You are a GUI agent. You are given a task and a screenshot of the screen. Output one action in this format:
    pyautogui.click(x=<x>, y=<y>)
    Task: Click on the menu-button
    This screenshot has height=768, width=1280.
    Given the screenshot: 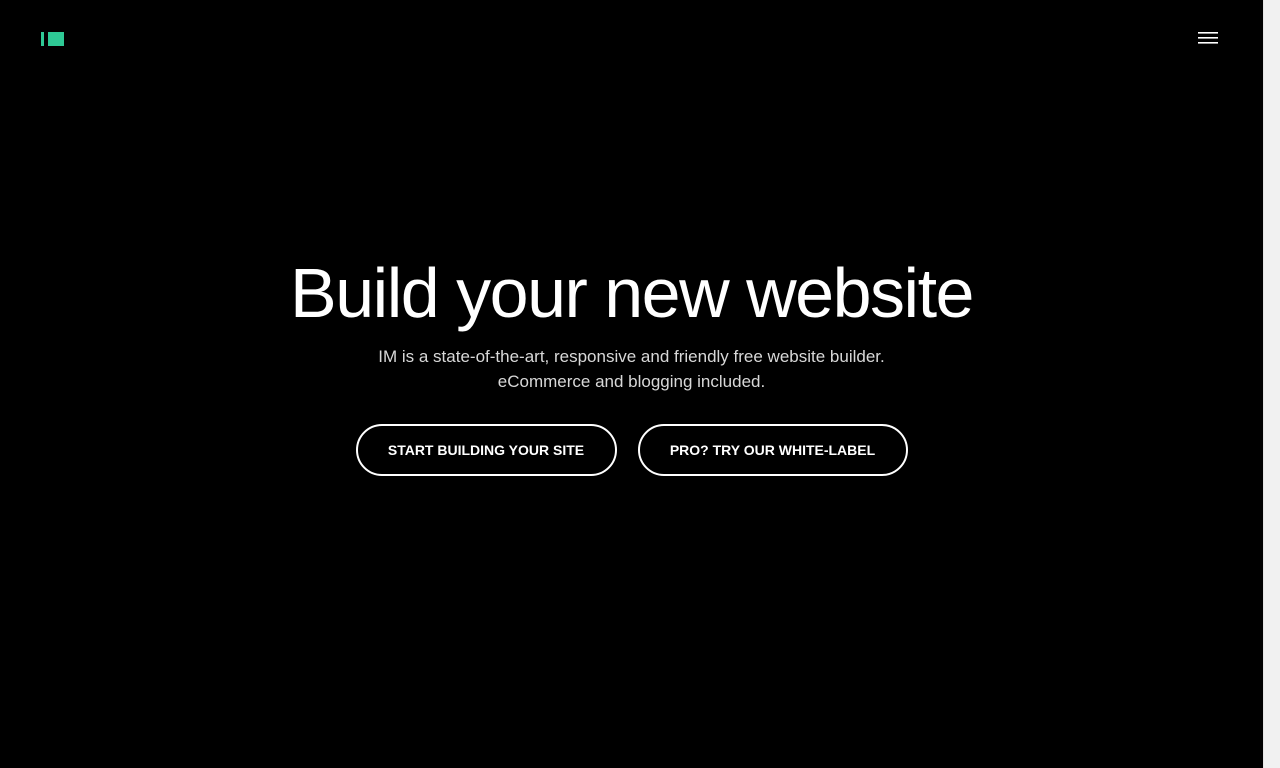 What is the action you would take?
    pyautogui.click(x=1209, y=38)
    